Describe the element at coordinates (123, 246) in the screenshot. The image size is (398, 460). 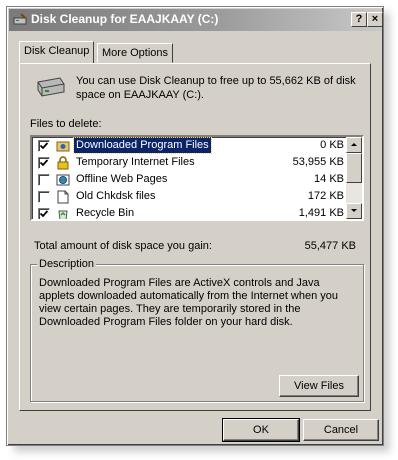
I see `total-label: Total amount of disk space you gain:` at that location.